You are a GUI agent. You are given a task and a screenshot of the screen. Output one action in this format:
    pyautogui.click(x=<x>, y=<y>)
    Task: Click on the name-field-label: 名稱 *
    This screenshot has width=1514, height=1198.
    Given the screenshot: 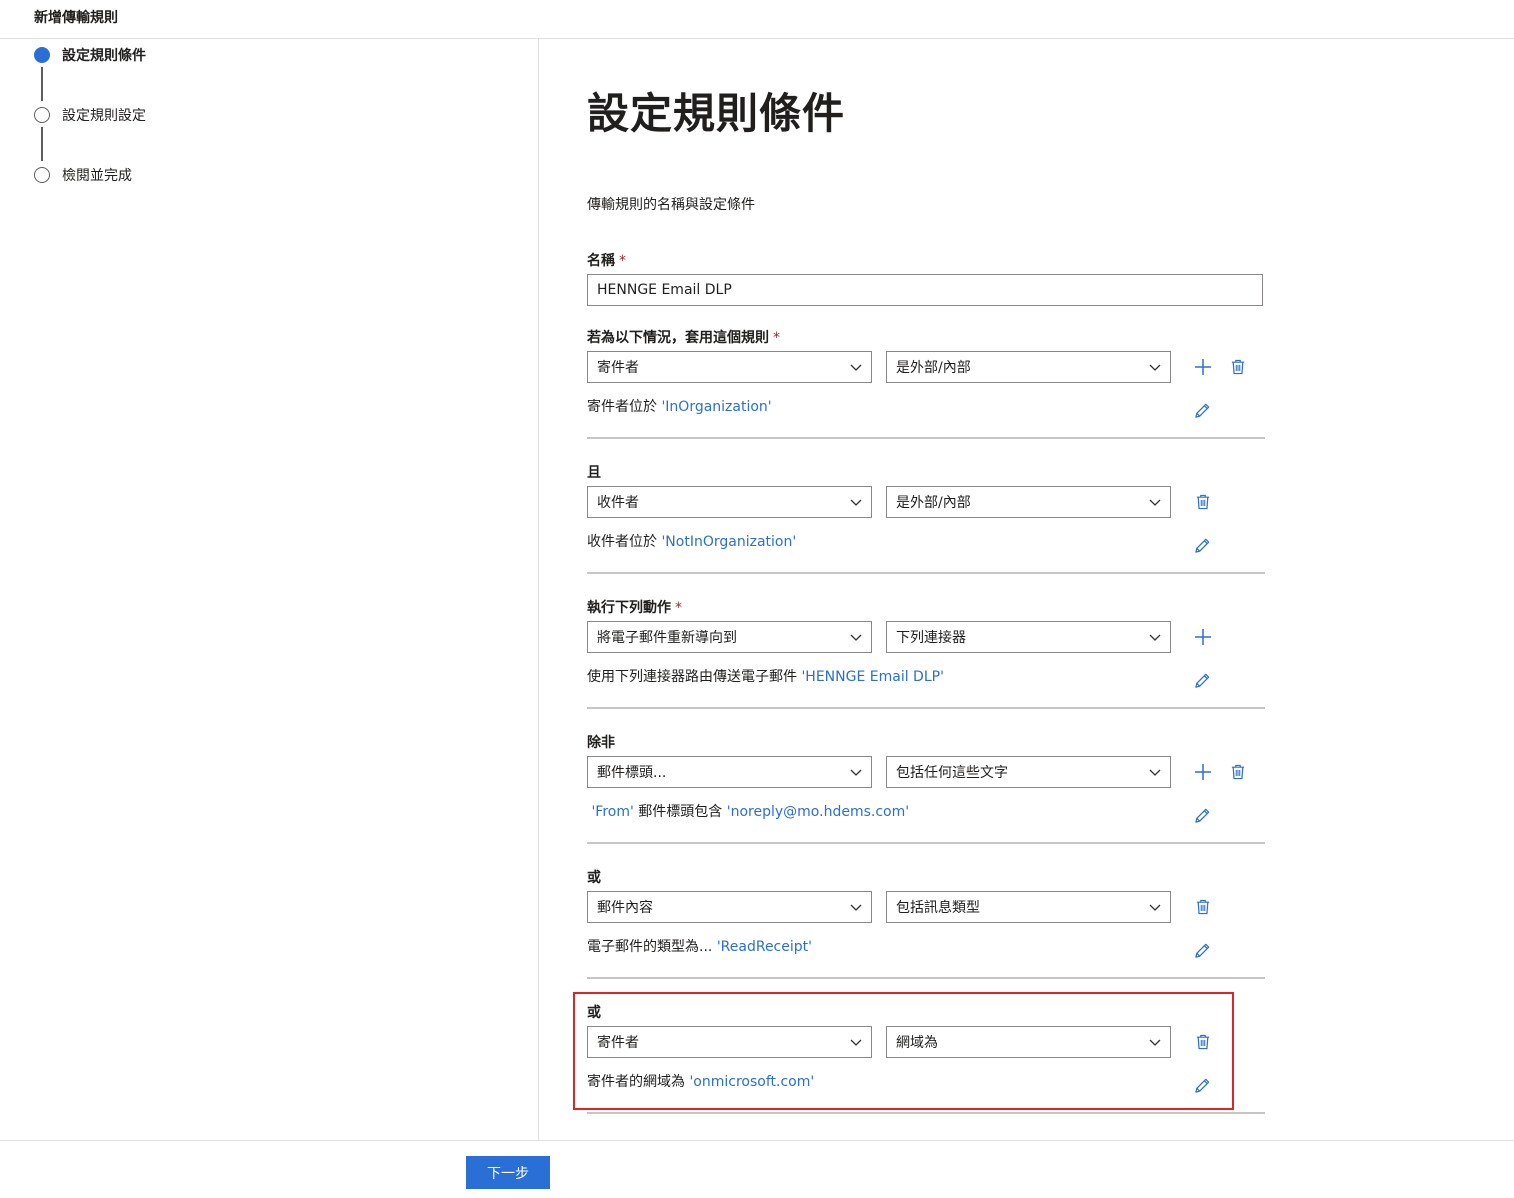 What is the action you would take?
    pyautogui.click(x=606, y=260)
    